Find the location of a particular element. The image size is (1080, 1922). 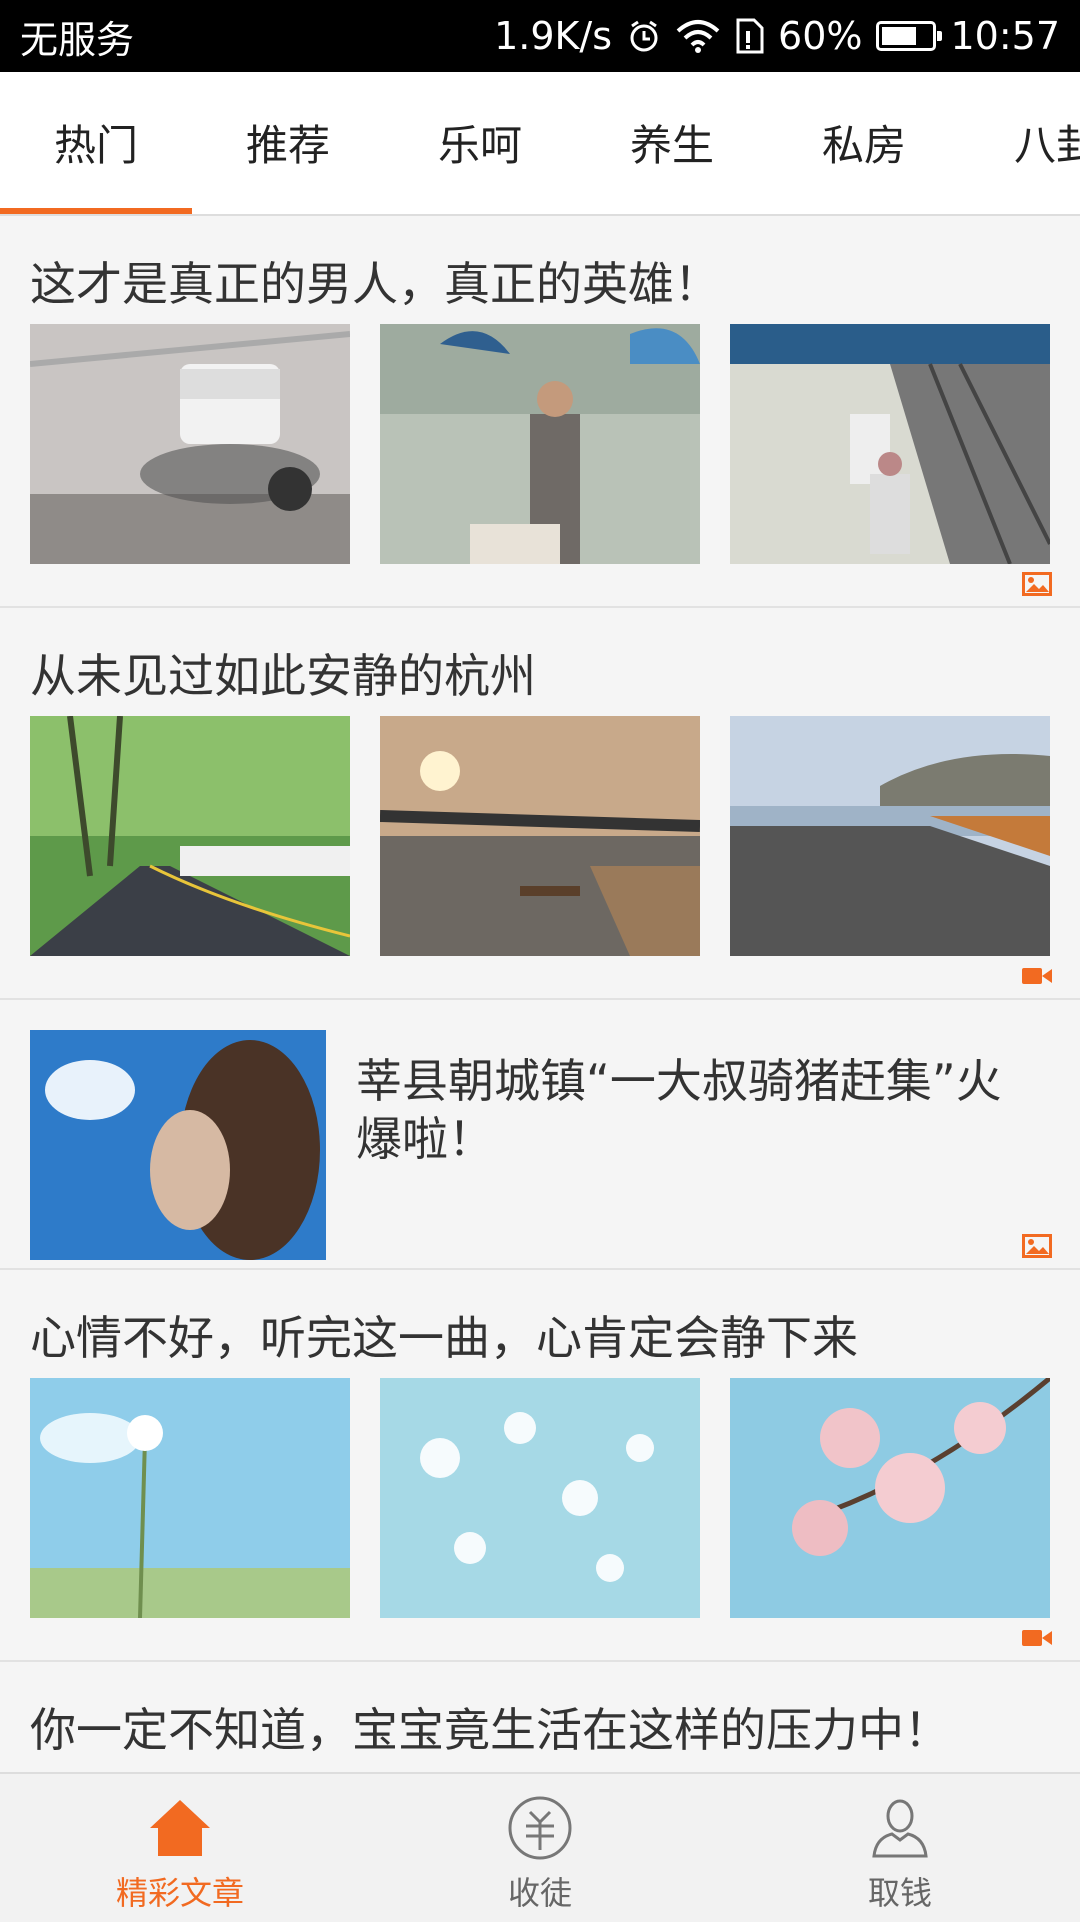

tab-health: 养生 is located at coordinates (672, 142).